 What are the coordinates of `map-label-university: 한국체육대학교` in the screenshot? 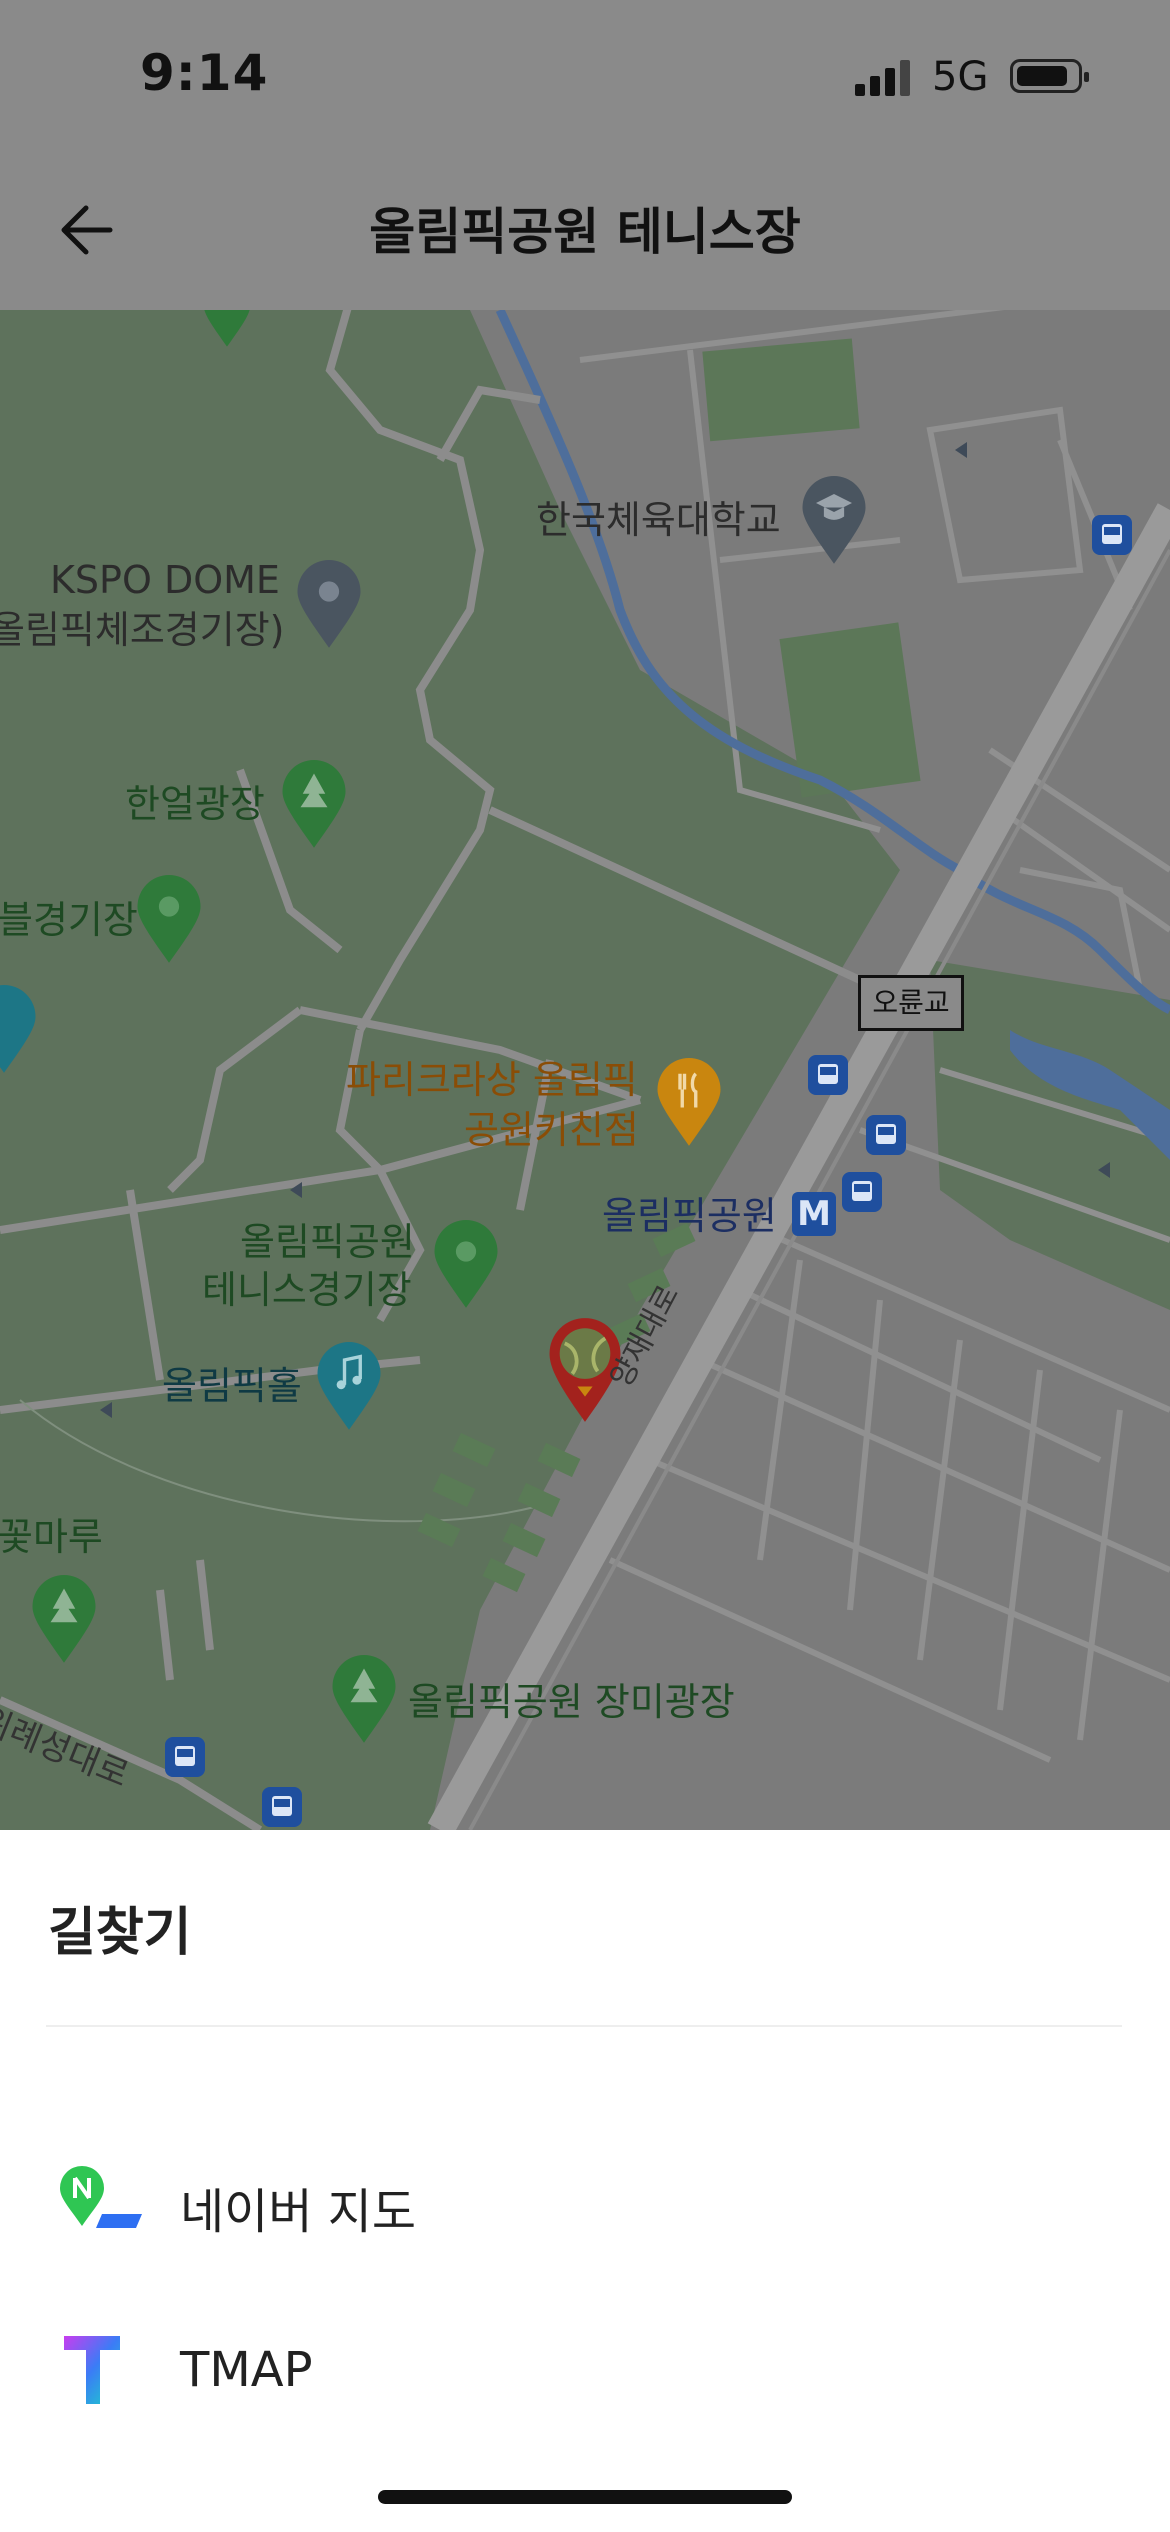 It's located at (658, 520).